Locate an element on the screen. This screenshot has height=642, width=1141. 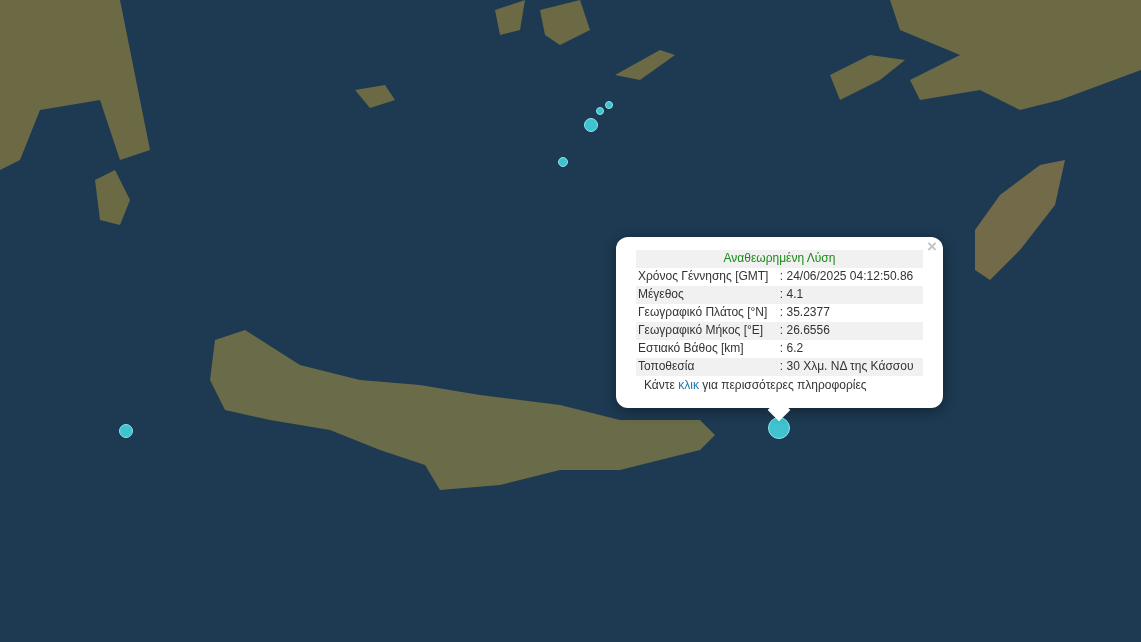
field-label: Μέγεθος is located at coordinates (707, 295).